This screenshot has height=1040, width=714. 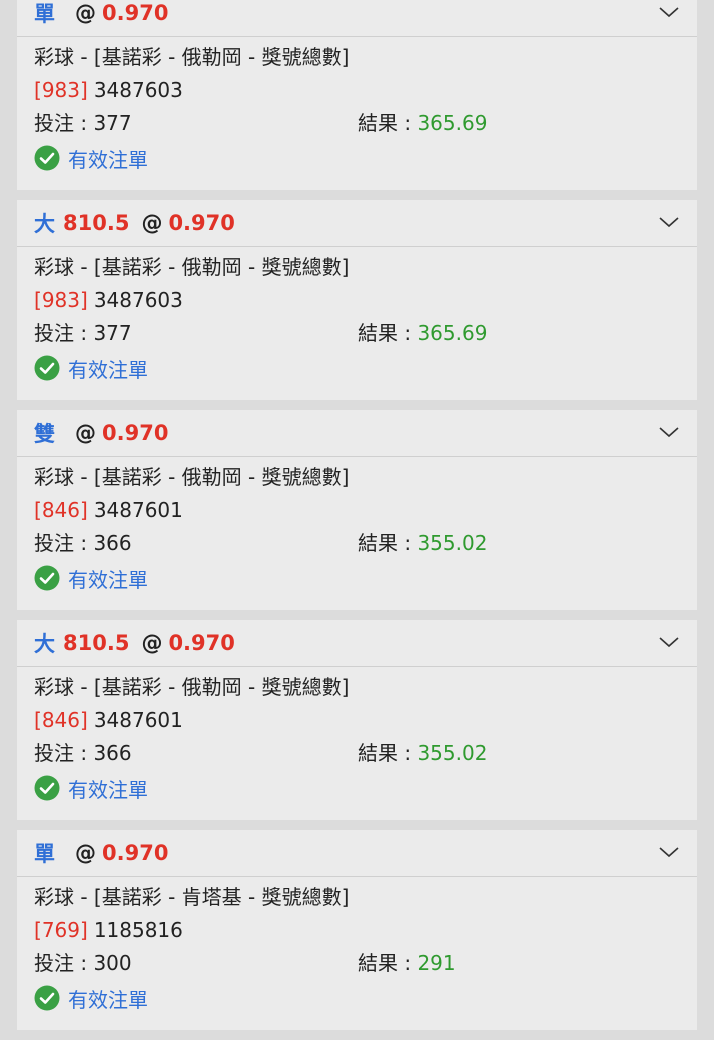 What do you see at coordinates (211, 897) in the screenshot?
I see `region-name: 肯塔基` at bounding box center [211, 897].